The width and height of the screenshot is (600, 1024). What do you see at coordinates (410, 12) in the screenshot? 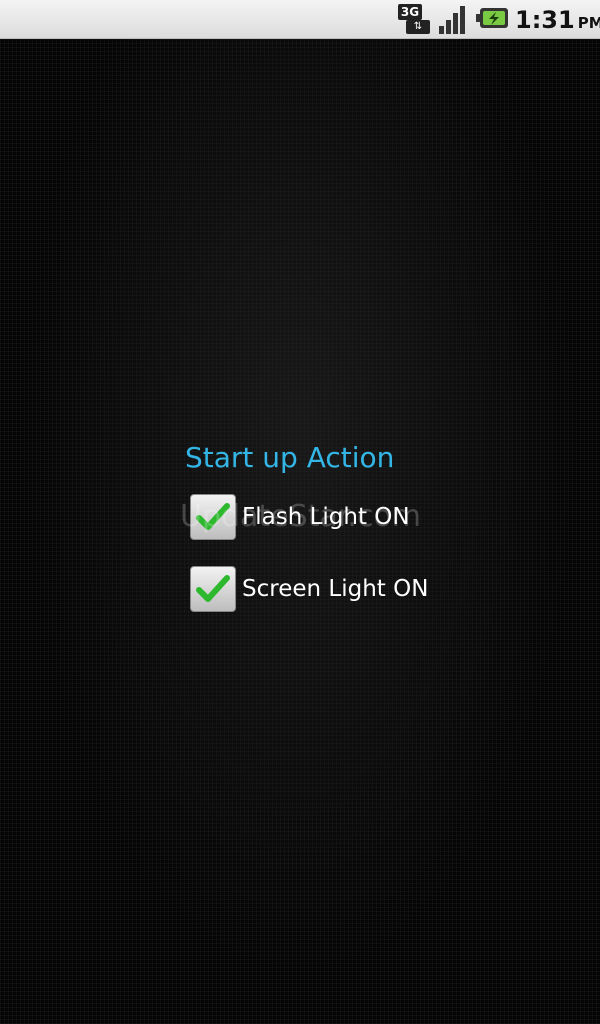
I see `network-label: 3G` at bounding box center [410, 12].